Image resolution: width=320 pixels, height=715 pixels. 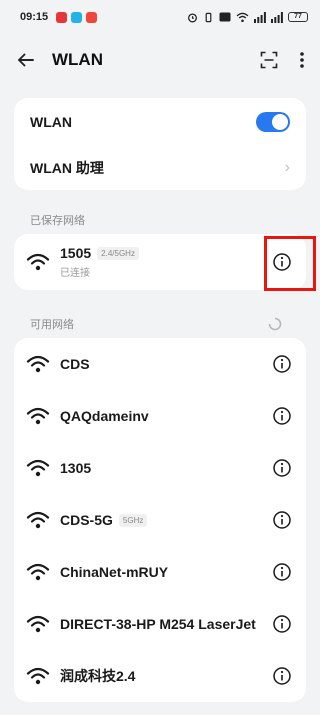 What do you see at coordinates (52, 325) in the screenshot?
I see `available-networks-title: 可用网络` at bounding box center [52, 325].